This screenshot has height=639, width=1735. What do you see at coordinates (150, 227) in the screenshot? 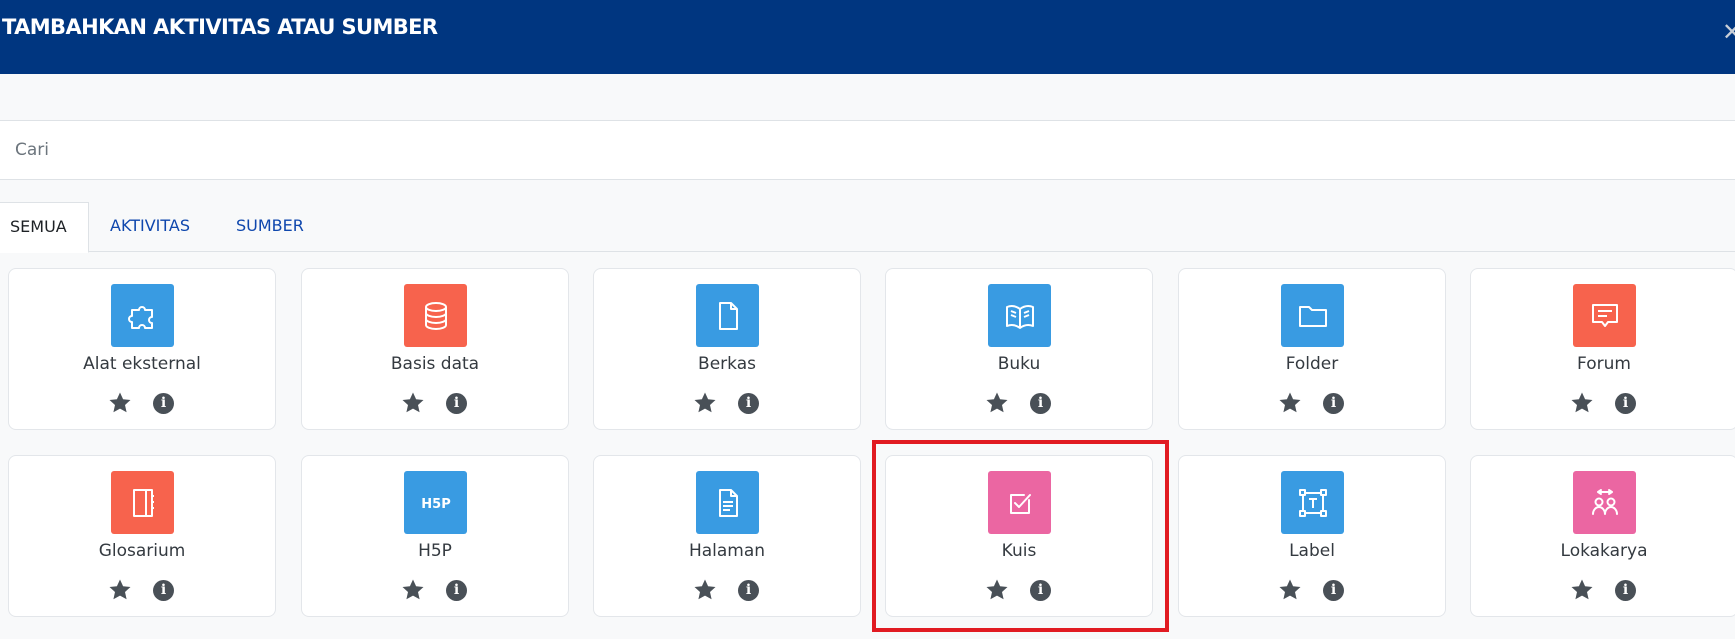
I see `tab-activities: AKTIVITAS` at bounding box center [150, 227].